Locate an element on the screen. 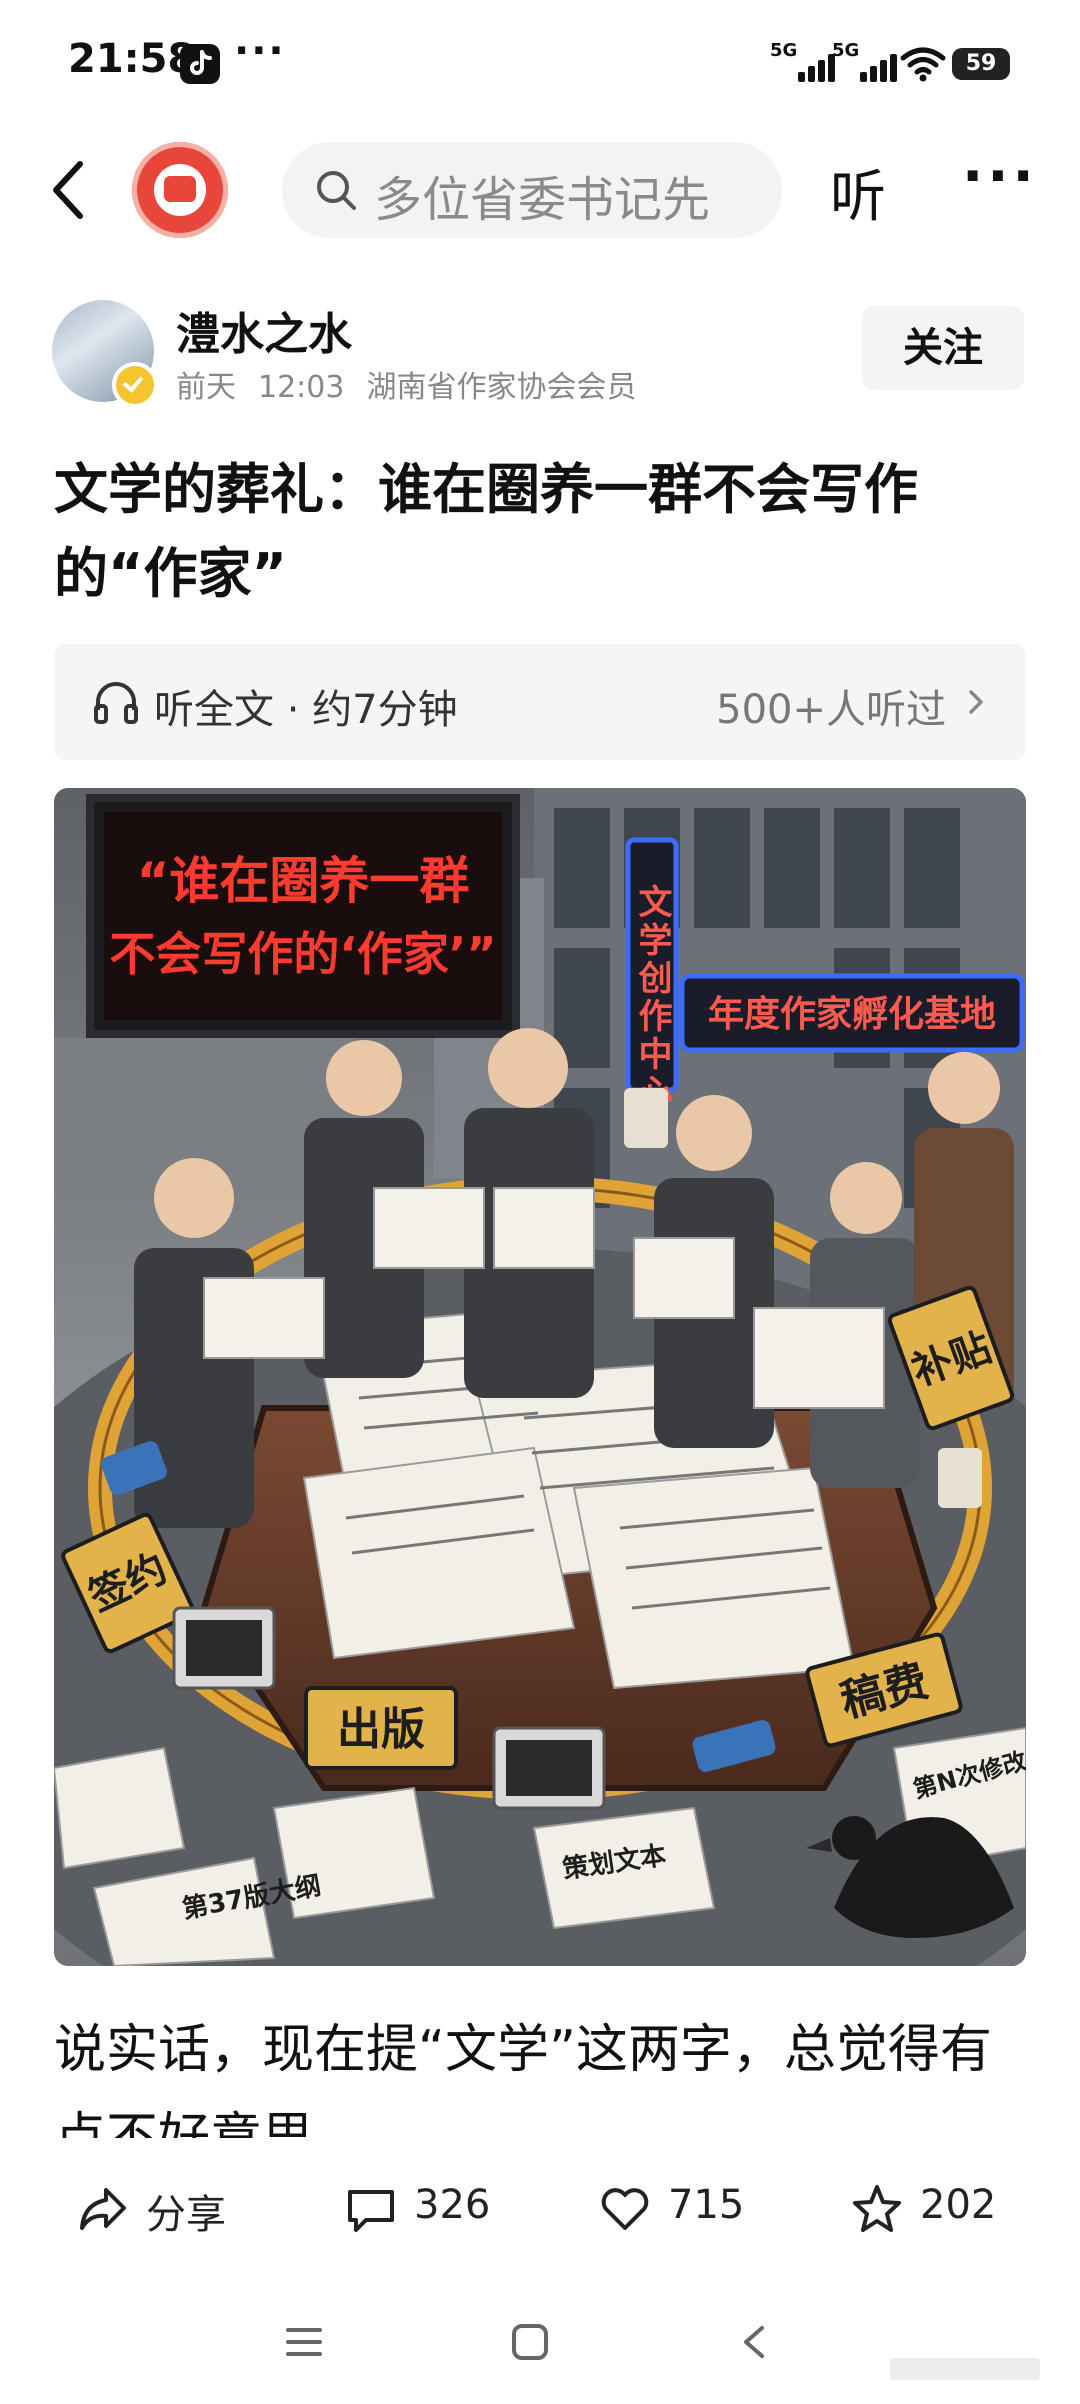 The image size is (1080, 2404). comment-button: 326 is located at coordinates (434, 2208).